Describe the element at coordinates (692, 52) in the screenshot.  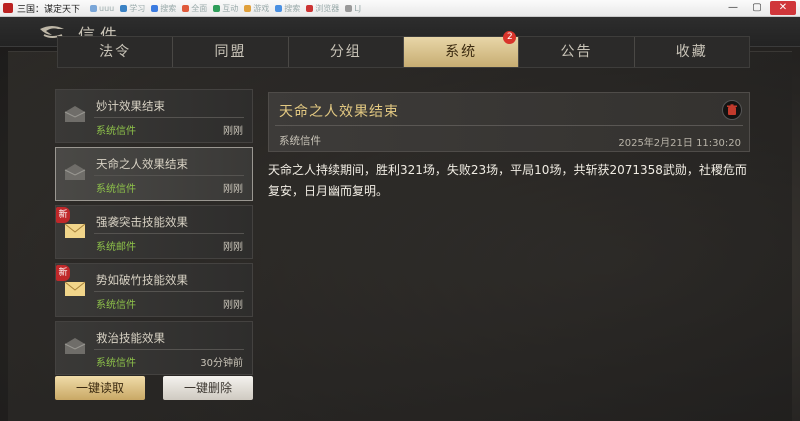
I see `tab-favorites: 收藏` at that location.